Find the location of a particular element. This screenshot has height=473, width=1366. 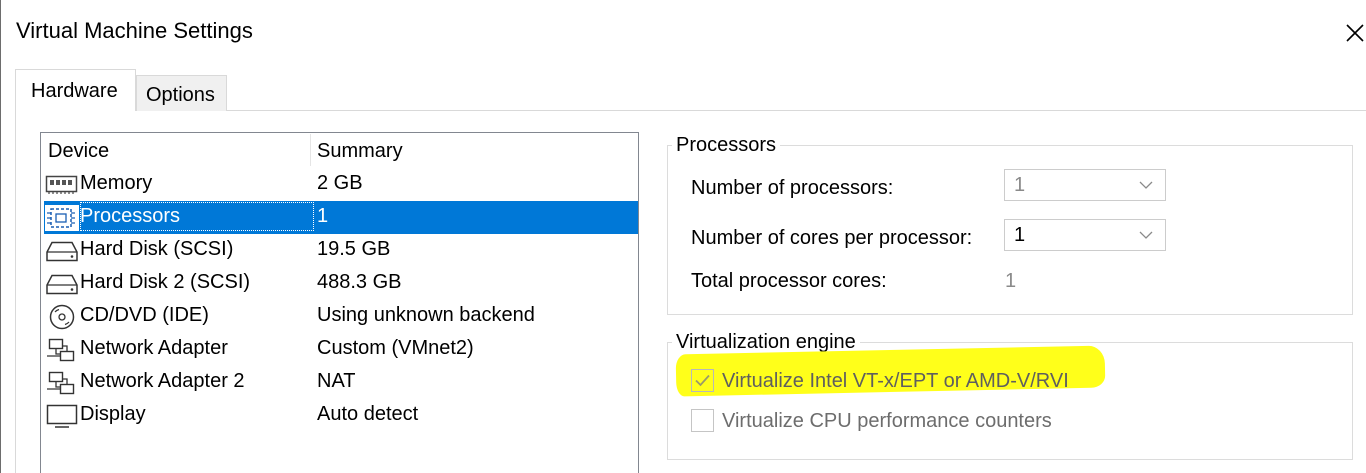

device-summary: 19.5 GB is located at coordinates (354, 249).